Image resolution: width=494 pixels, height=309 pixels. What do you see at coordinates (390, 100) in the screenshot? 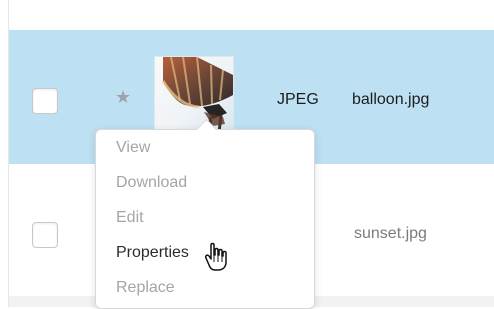
I see `file-name: balloon.jpg` at bounding box center [390, 100].